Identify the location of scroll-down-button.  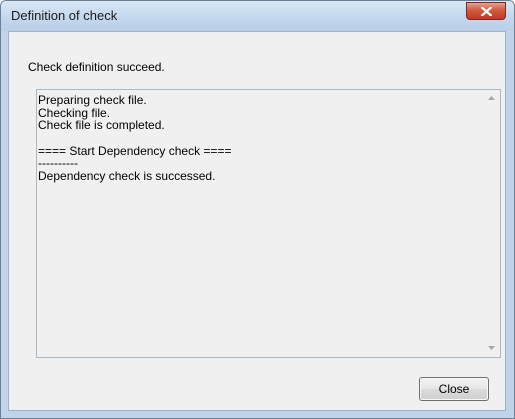
(491, 348).